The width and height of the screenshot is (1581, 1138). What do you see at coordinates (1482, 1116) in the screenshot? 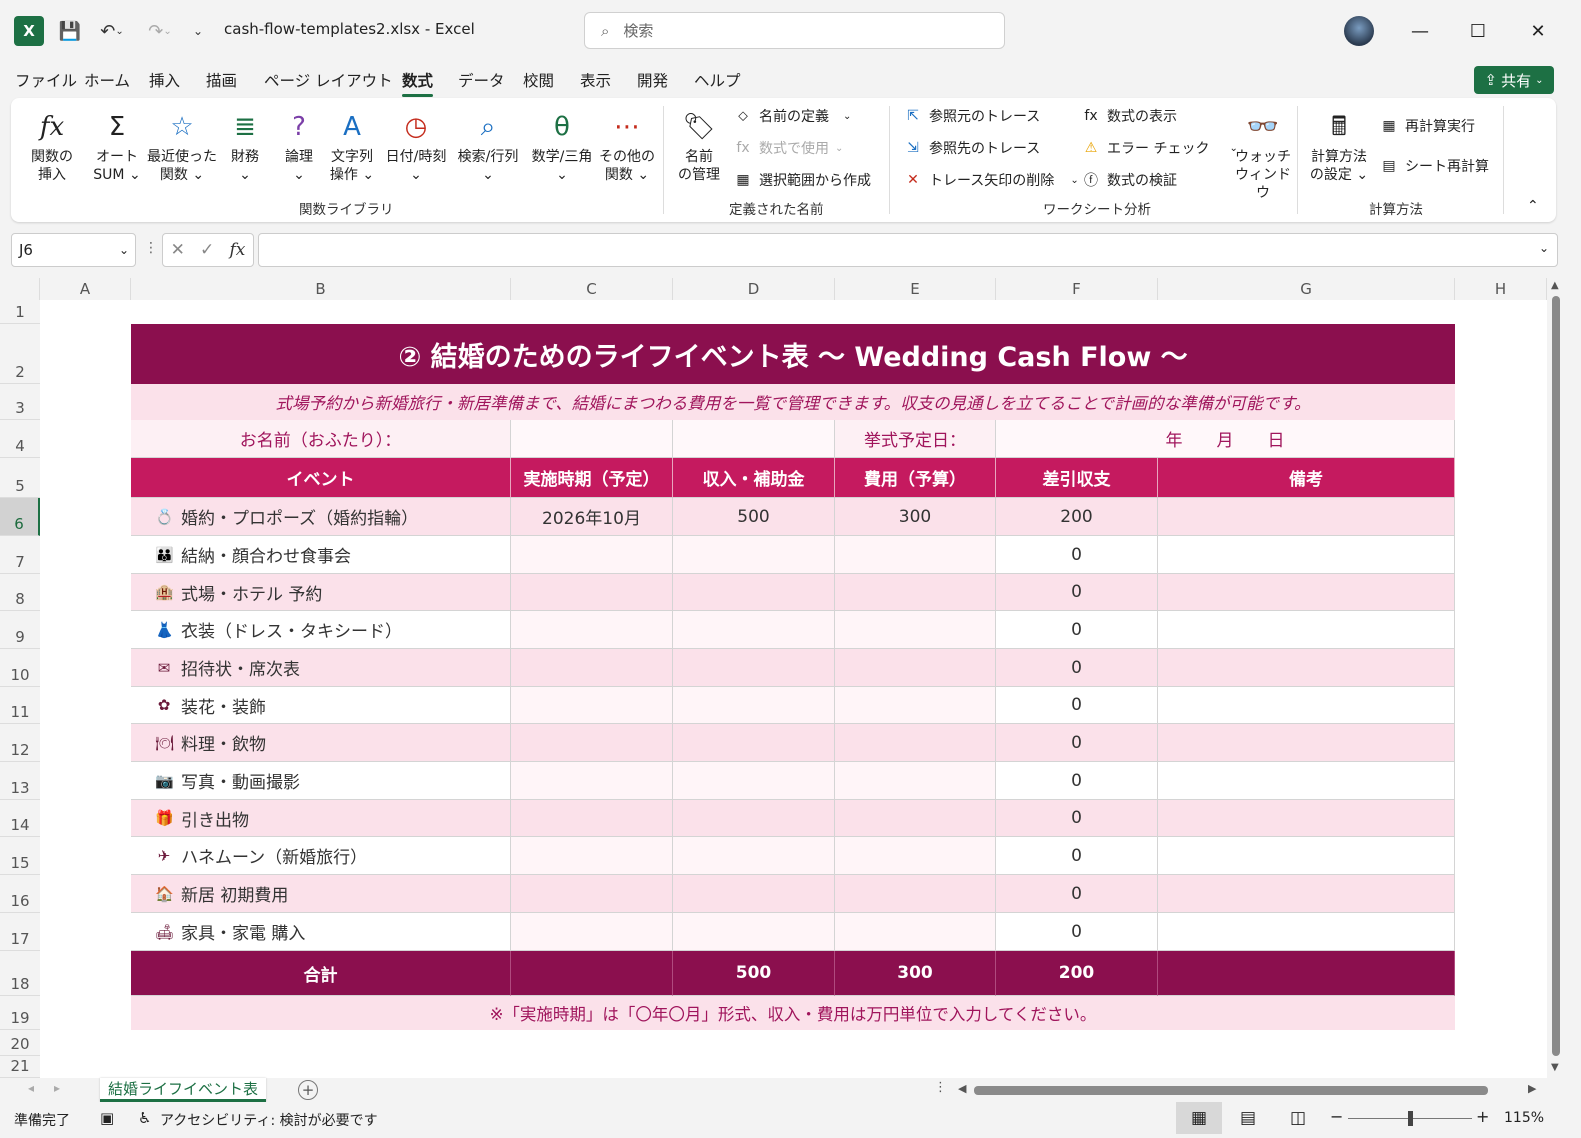
I see `zoom-in-icon: +` at bounding box center [1482, 1116].